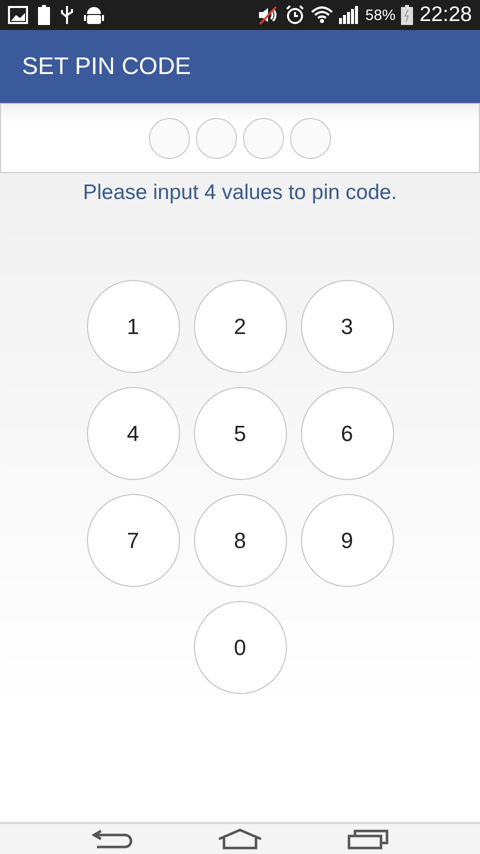 The height and width of the screenshot is (854, 480). Describe the element at coordinates (106, 66) in the screenshot. I see `screen-title: SET PIN CODE` at that location.